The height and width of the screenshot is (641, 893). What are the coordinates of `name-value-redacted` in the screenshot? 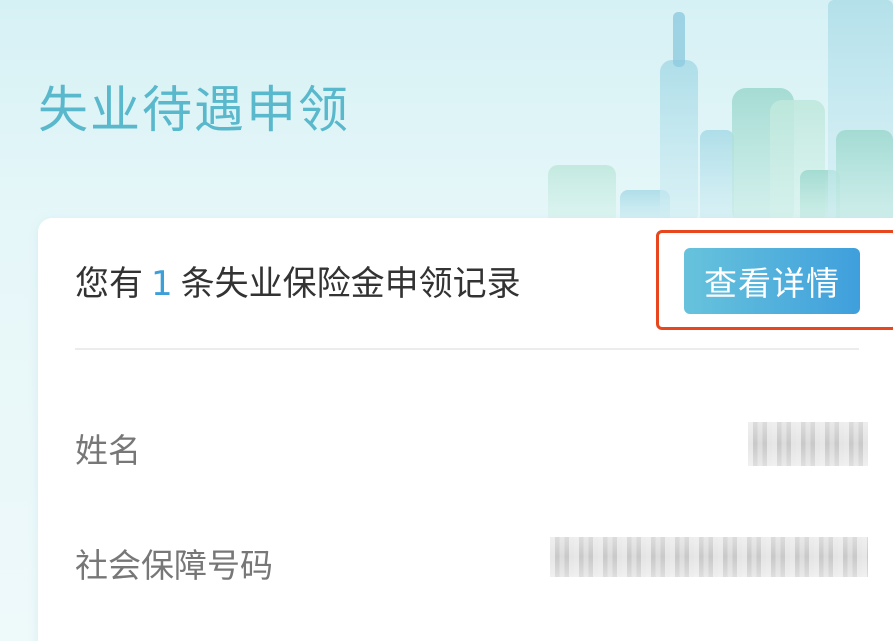 It's located at (808, 444).